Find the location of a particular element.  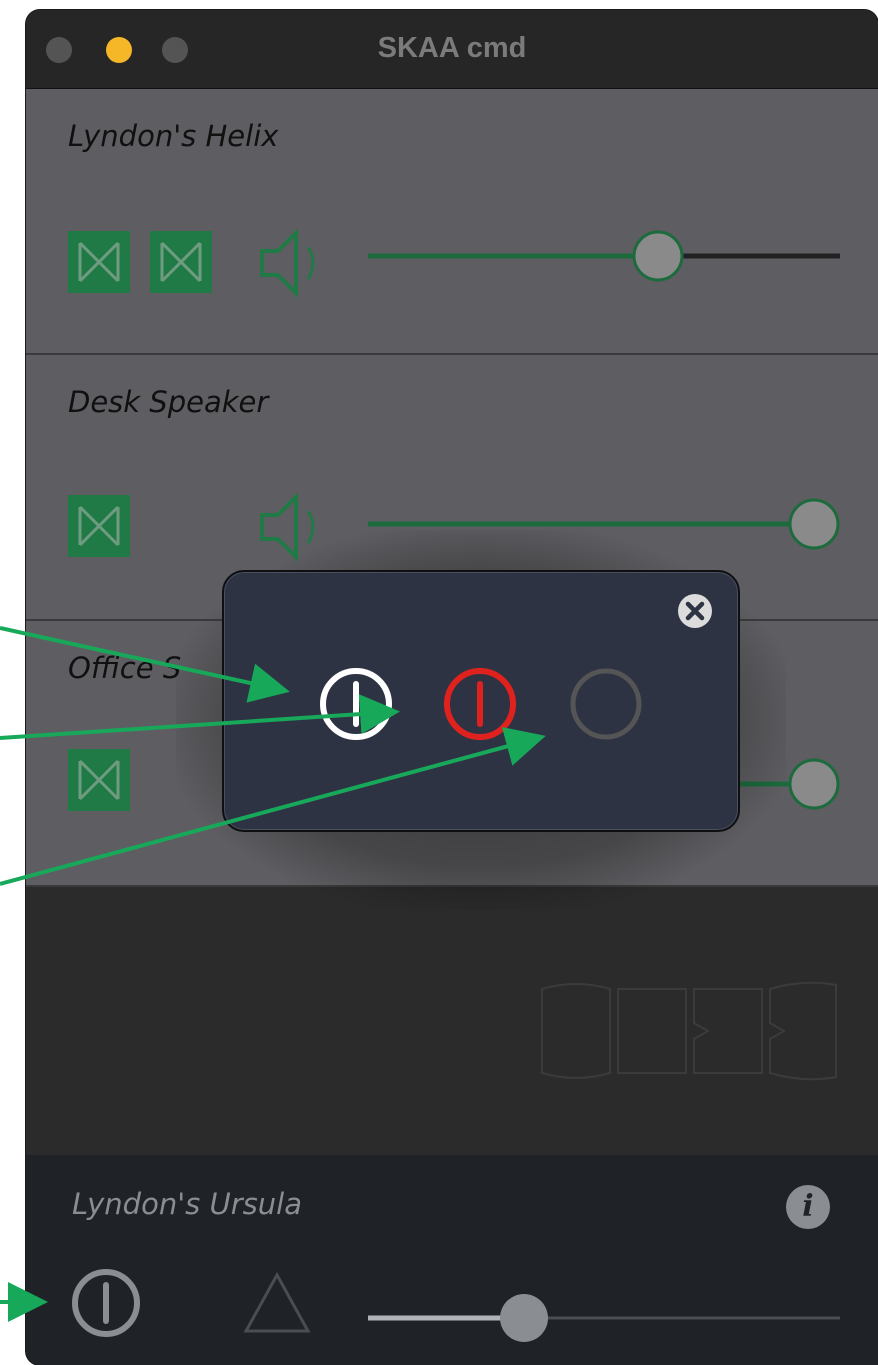

power-on-button is located at coordinates (356, 704).